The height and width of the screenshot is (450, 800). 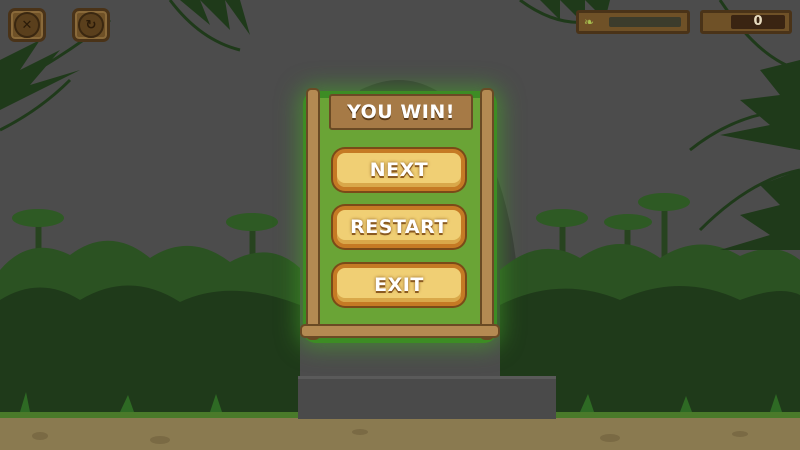 I want to click on next-button-label: NEXT, so click(x=399, y=170).